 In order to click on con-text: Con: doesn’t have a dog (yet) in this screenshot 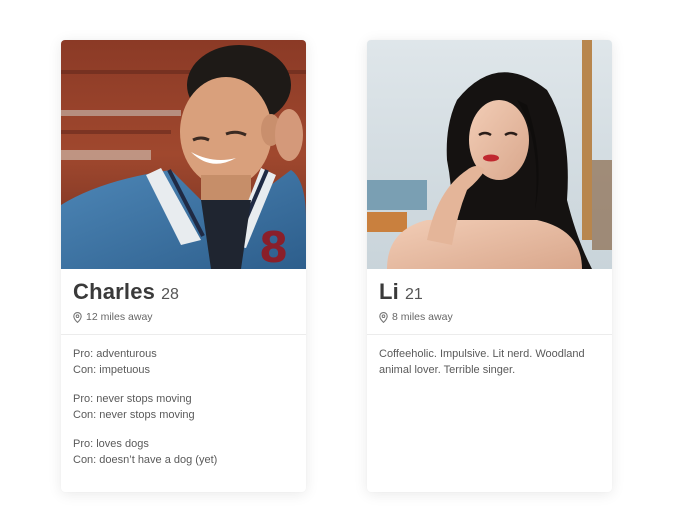, I will do `click(145, 459)`.